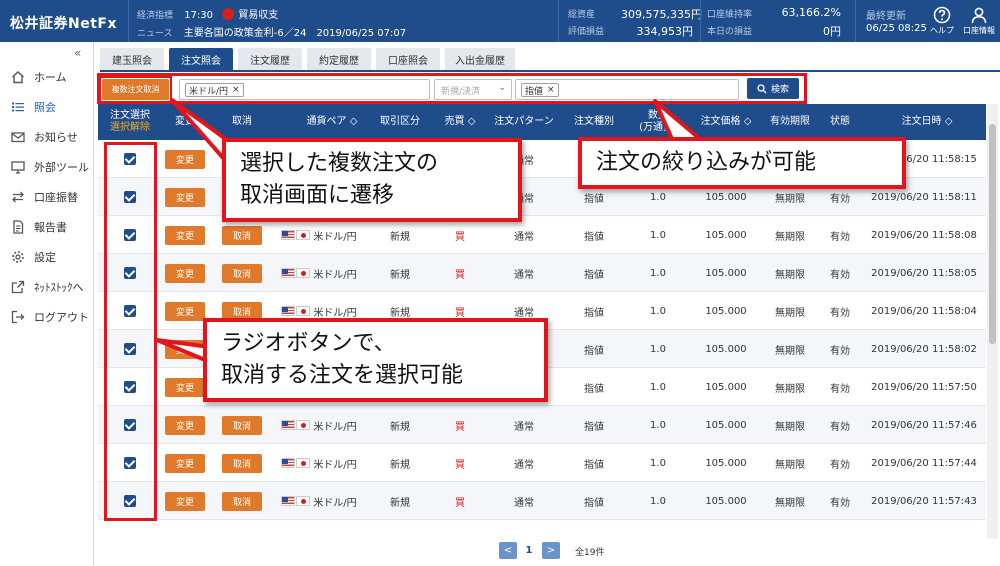 The width and height of the screenshot is (1000, 566). What do you see at coordinates (762, 88) in the screenshot?
I see `search-icon` at bounding box center [762, 88].